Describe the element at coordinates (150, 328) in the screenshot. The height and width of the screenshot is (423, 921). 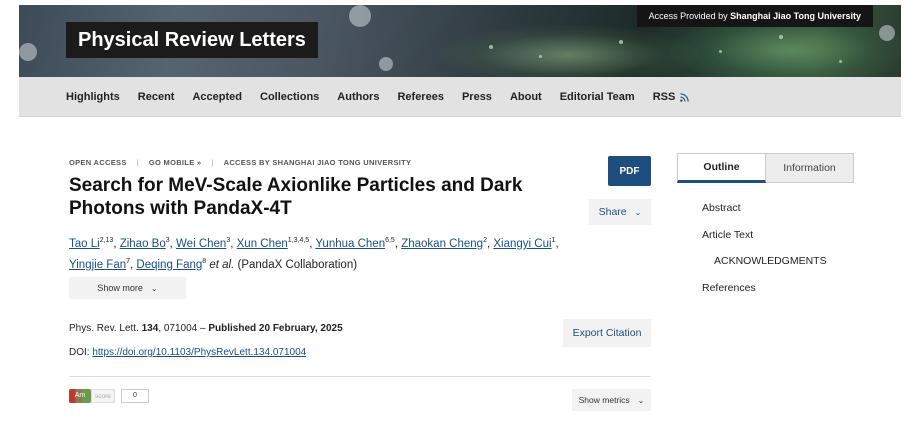
I see `volume: 134` at that location.